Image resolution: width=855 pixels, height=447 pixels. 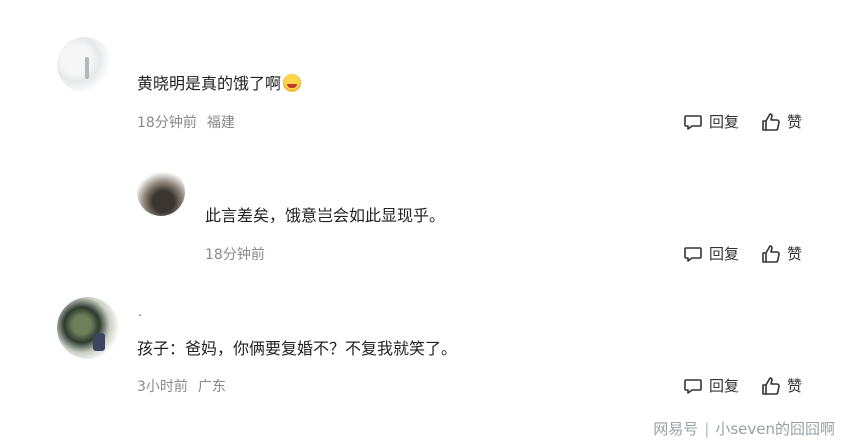 I want to click on comment-time: 3小时前, so click(x=162, y=387).